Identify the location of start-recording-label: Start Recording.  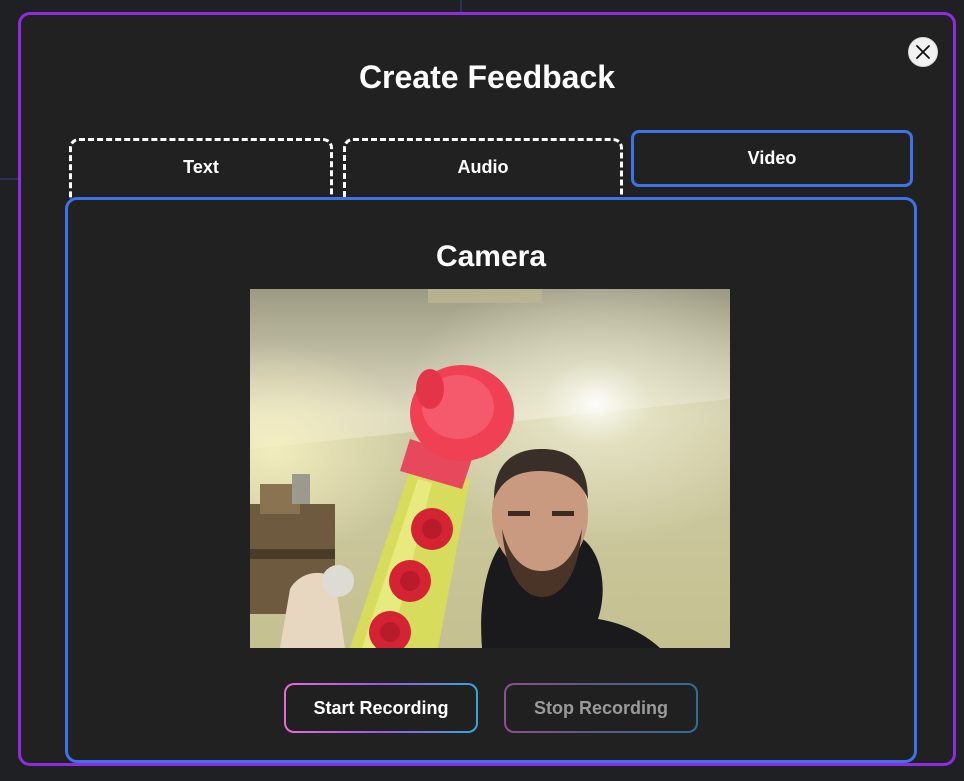
(381, 708).